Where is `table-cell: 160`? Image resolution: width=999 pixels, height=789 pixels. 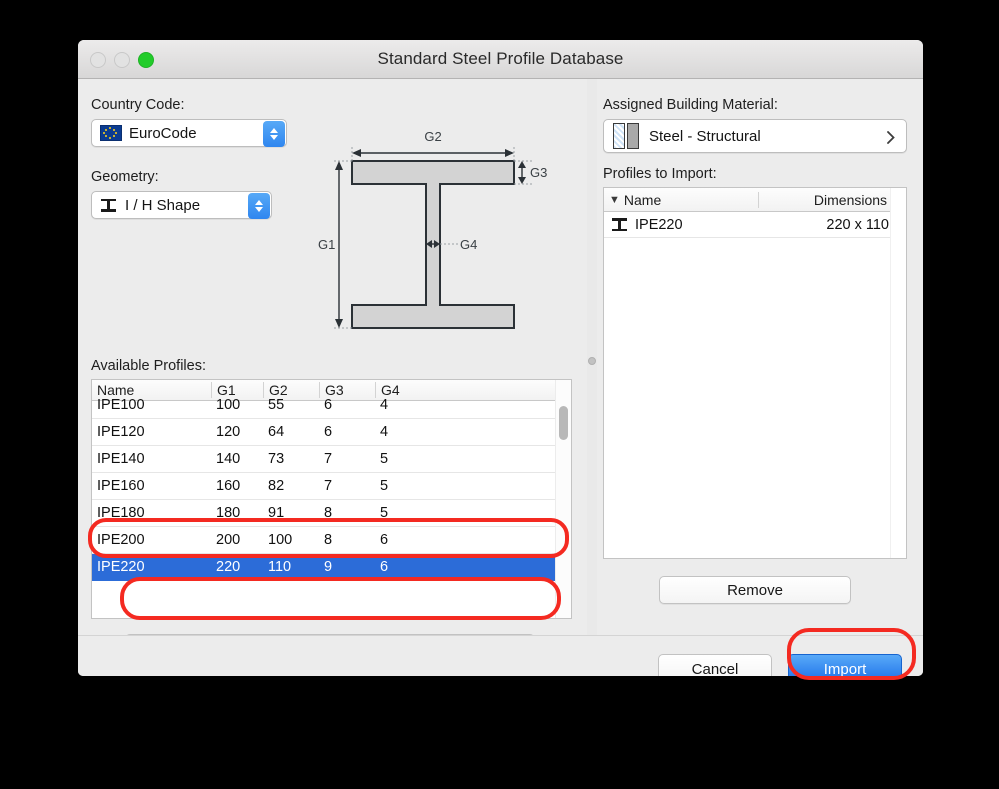
table-cell: 160 is located at coordinates (228, 486).